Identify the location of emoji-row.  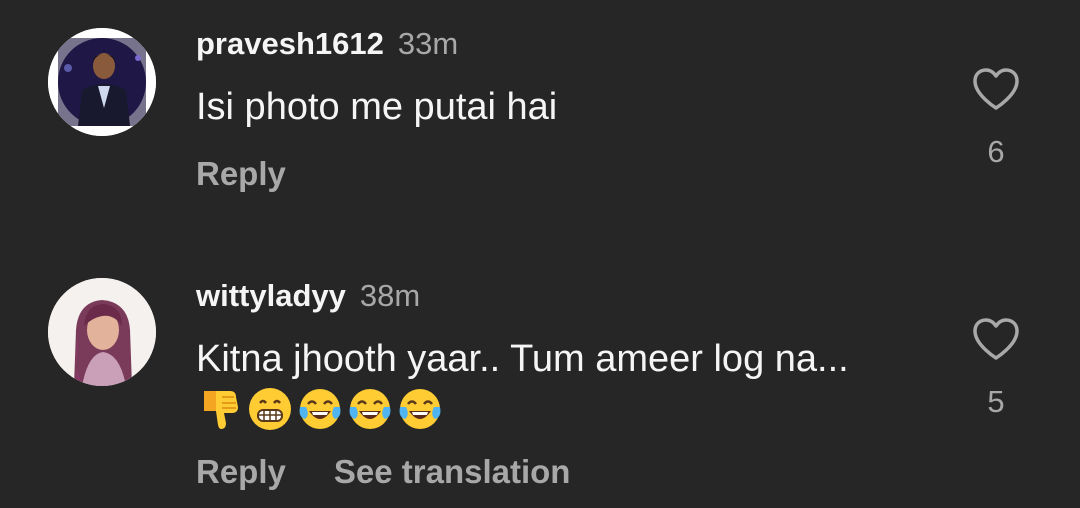
(320, 409).